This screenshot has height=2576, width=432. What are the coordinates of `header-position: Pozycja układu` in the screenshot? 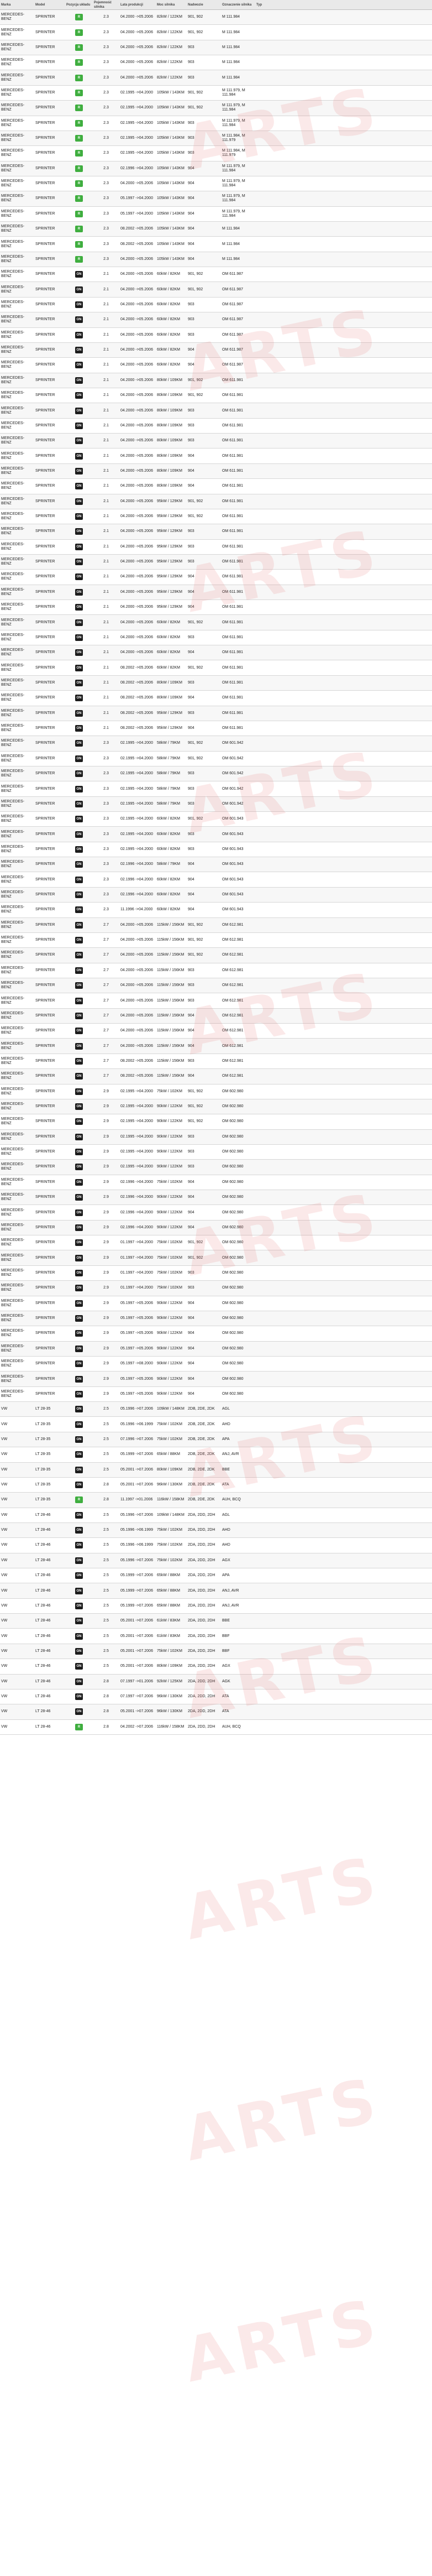 It's located at (79, 4).